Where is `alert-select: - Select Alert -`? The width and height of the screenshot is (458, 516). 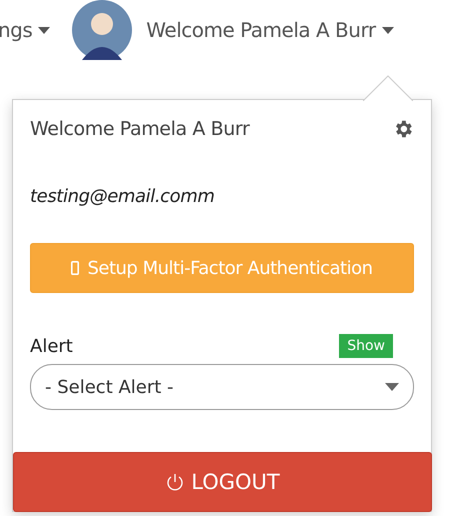
alert-select: - Select Alert - is located at coordinates (222, 387).